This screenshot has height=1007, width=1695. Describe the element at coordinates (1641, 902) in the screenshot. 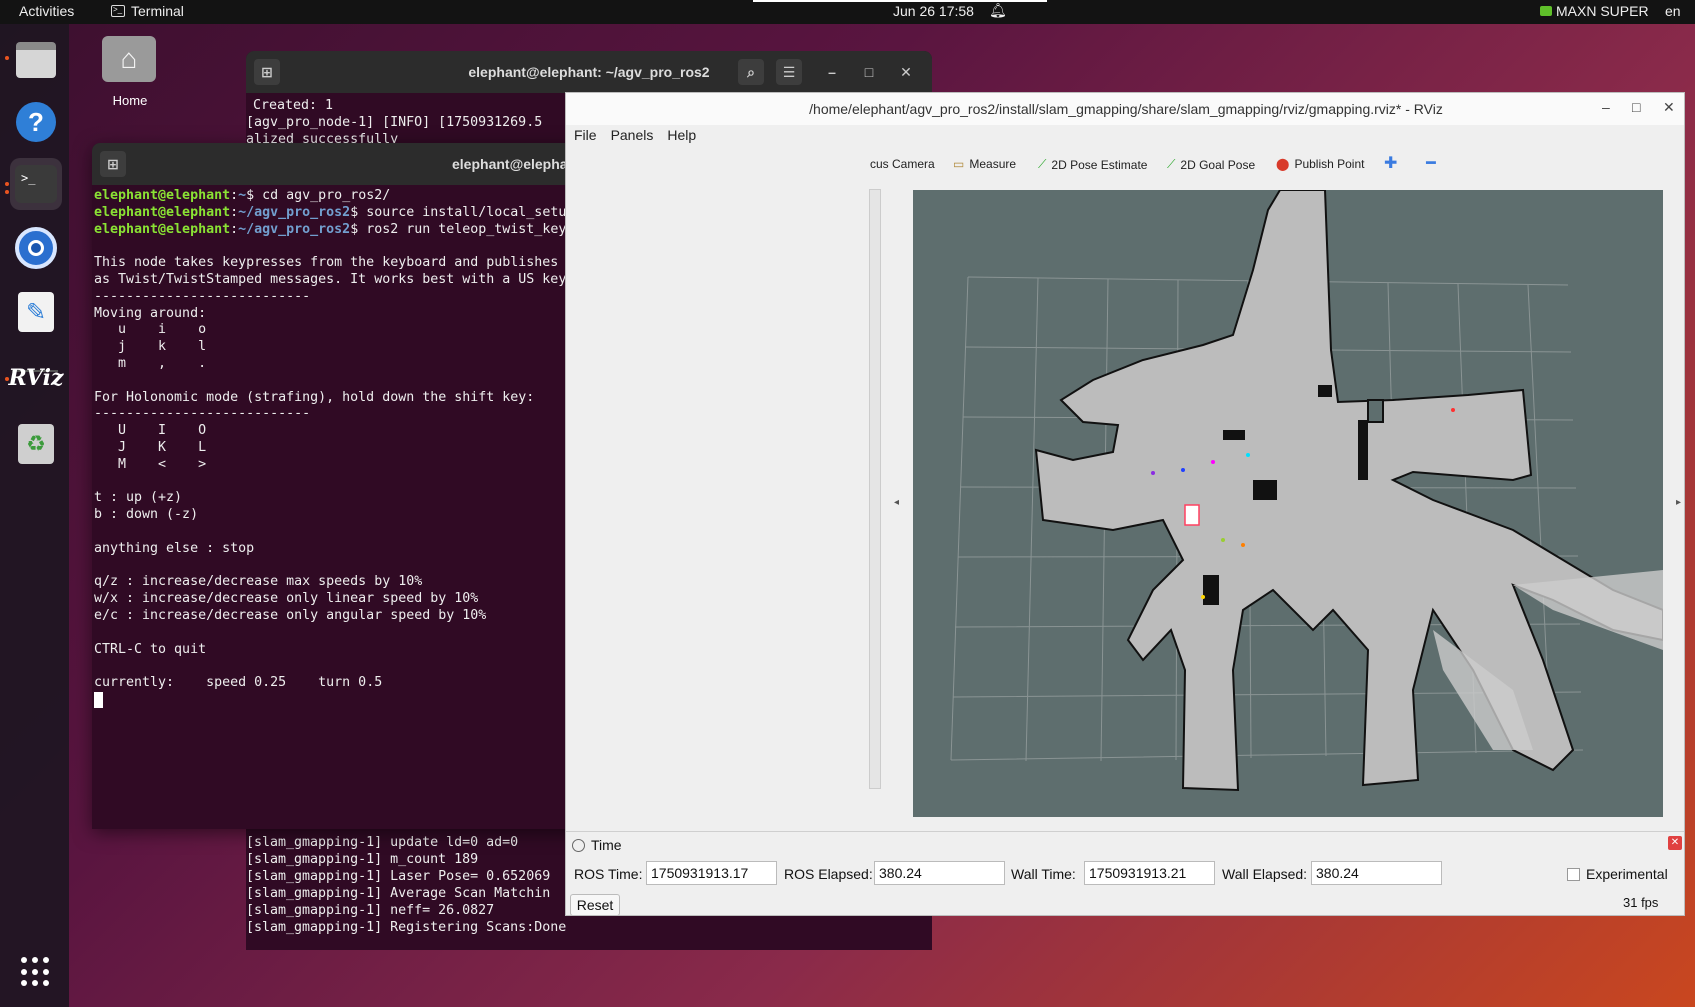

I see `fps-counter: 31 fps` at that location.